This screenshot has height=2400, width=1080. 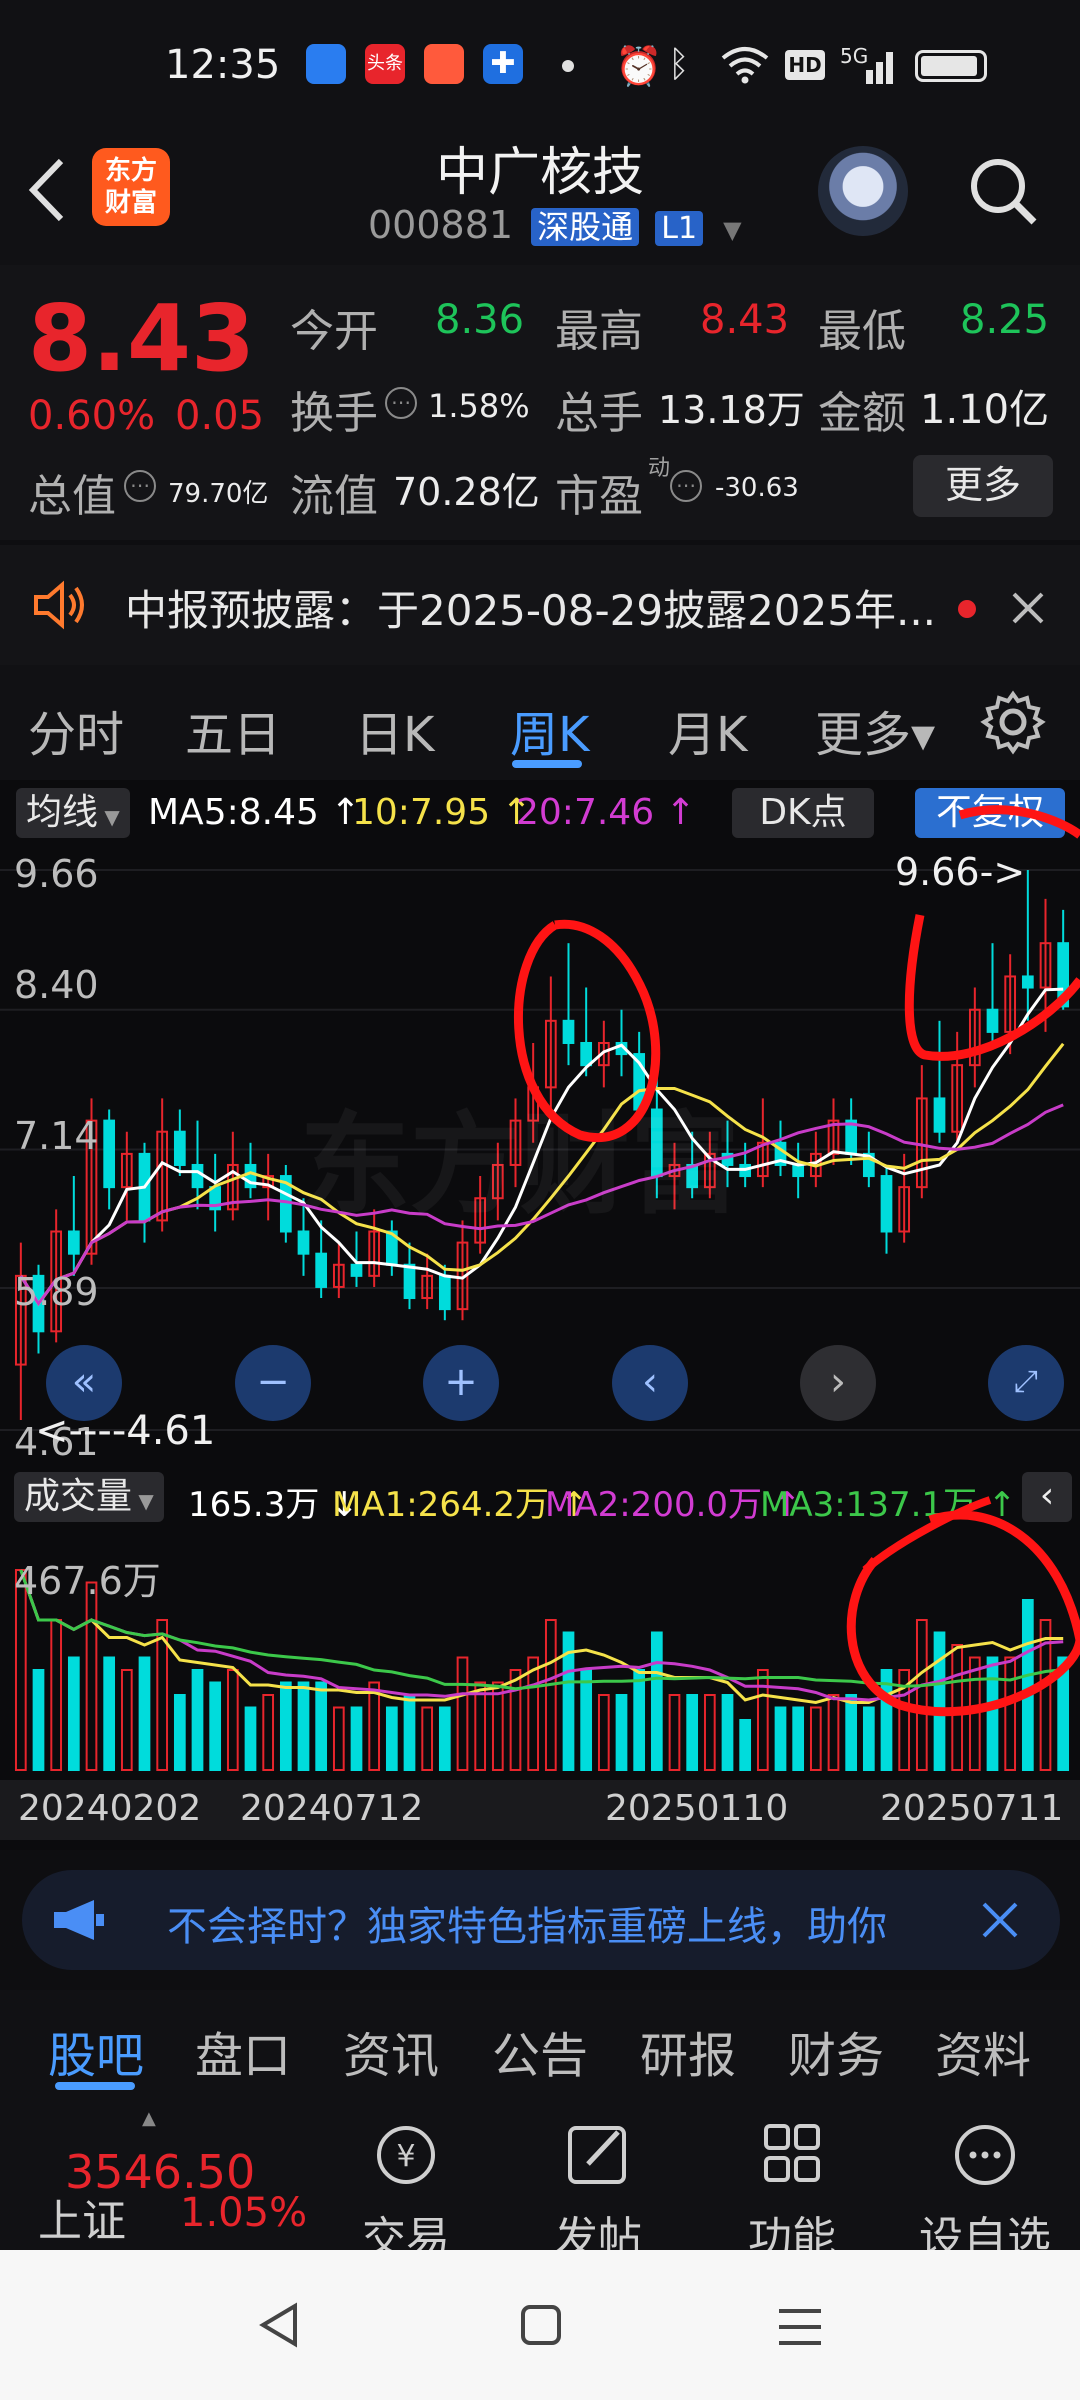 I want to click on battery-icon, so click(x=951, y=66).